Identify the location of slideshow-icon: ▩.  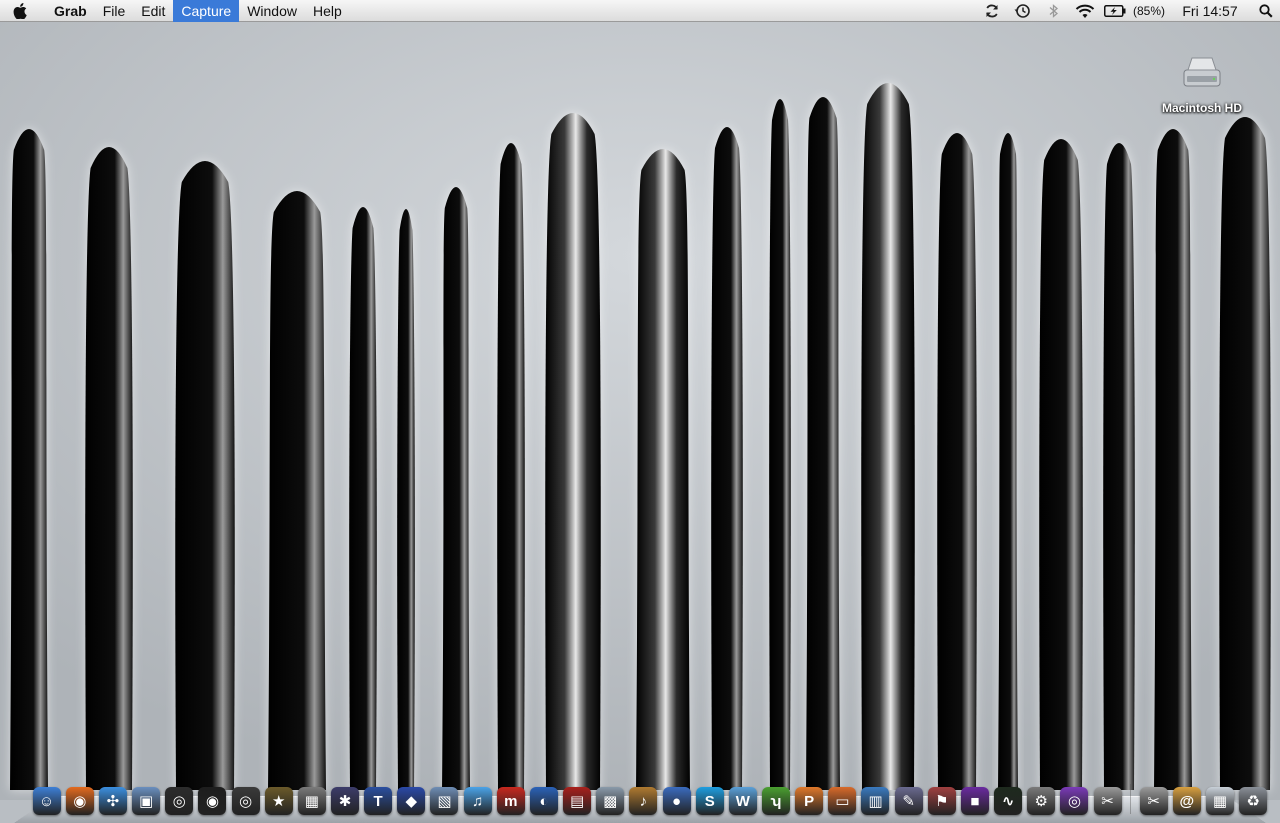
(610, 801).